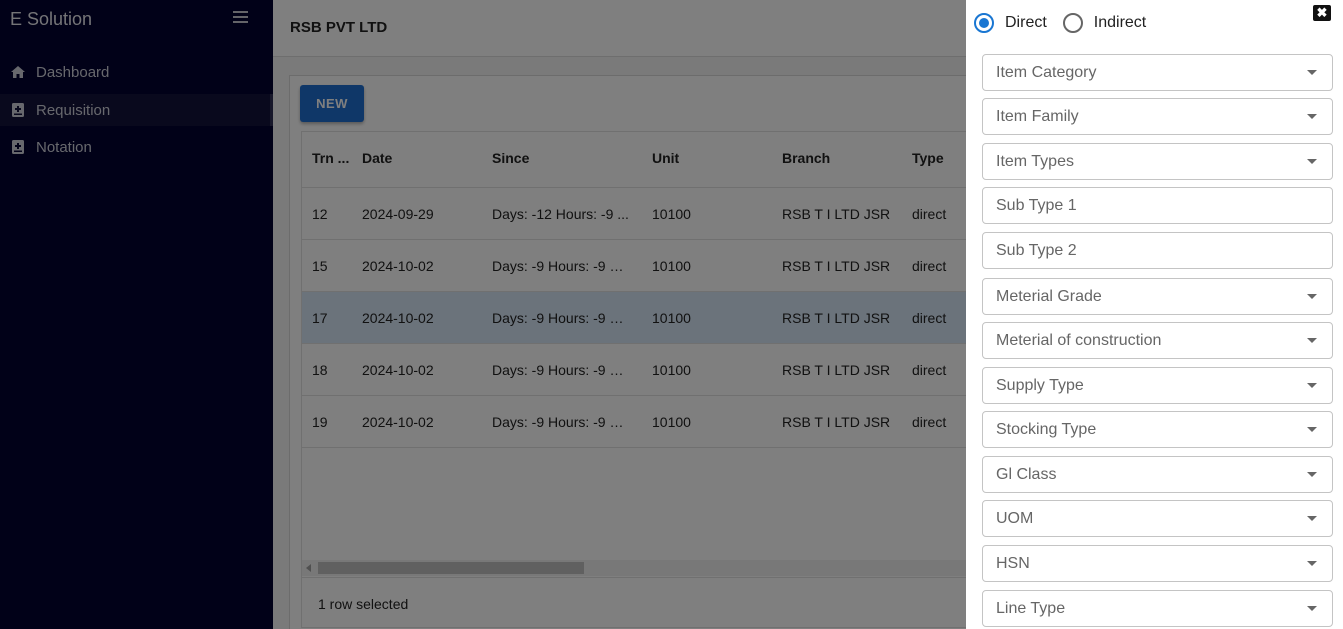  Describe the element at coordinates (1157, 429) in the screenshot. I see `stocking-type-select: Stocking Type` at that location.